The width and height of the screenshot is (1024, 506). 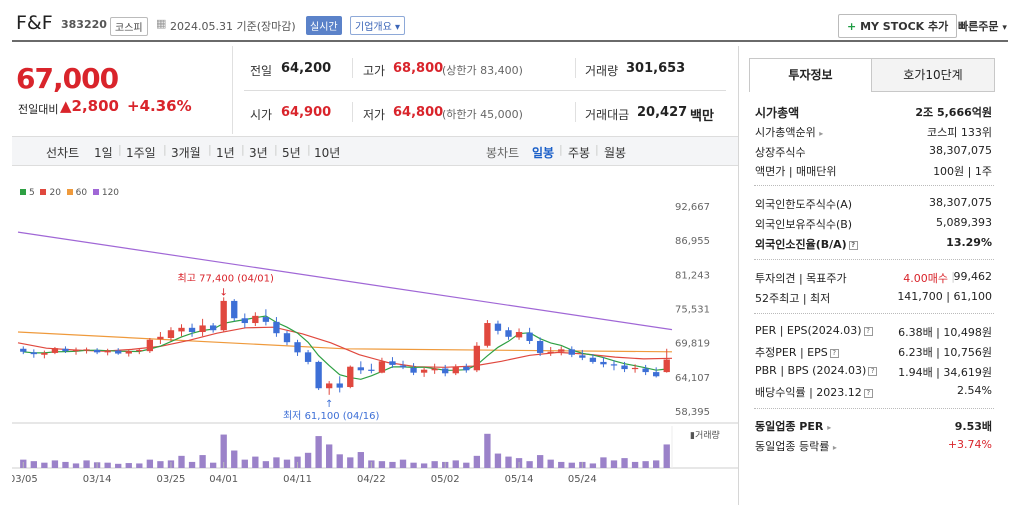 What do you see at coordinates (502, 152) in the screenshot?
I see `tab-candle-chart: 봉차트` at bounding box center [502, 152].